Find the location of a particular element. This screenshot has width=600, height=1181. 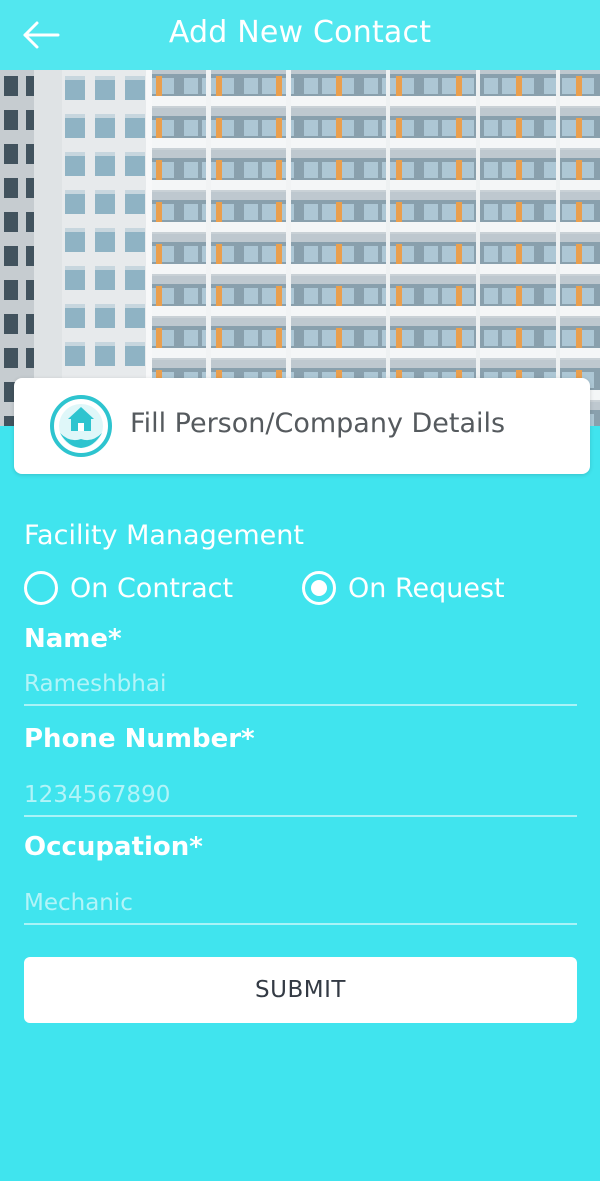

phone-number-input is located at coordinates (300, 796).